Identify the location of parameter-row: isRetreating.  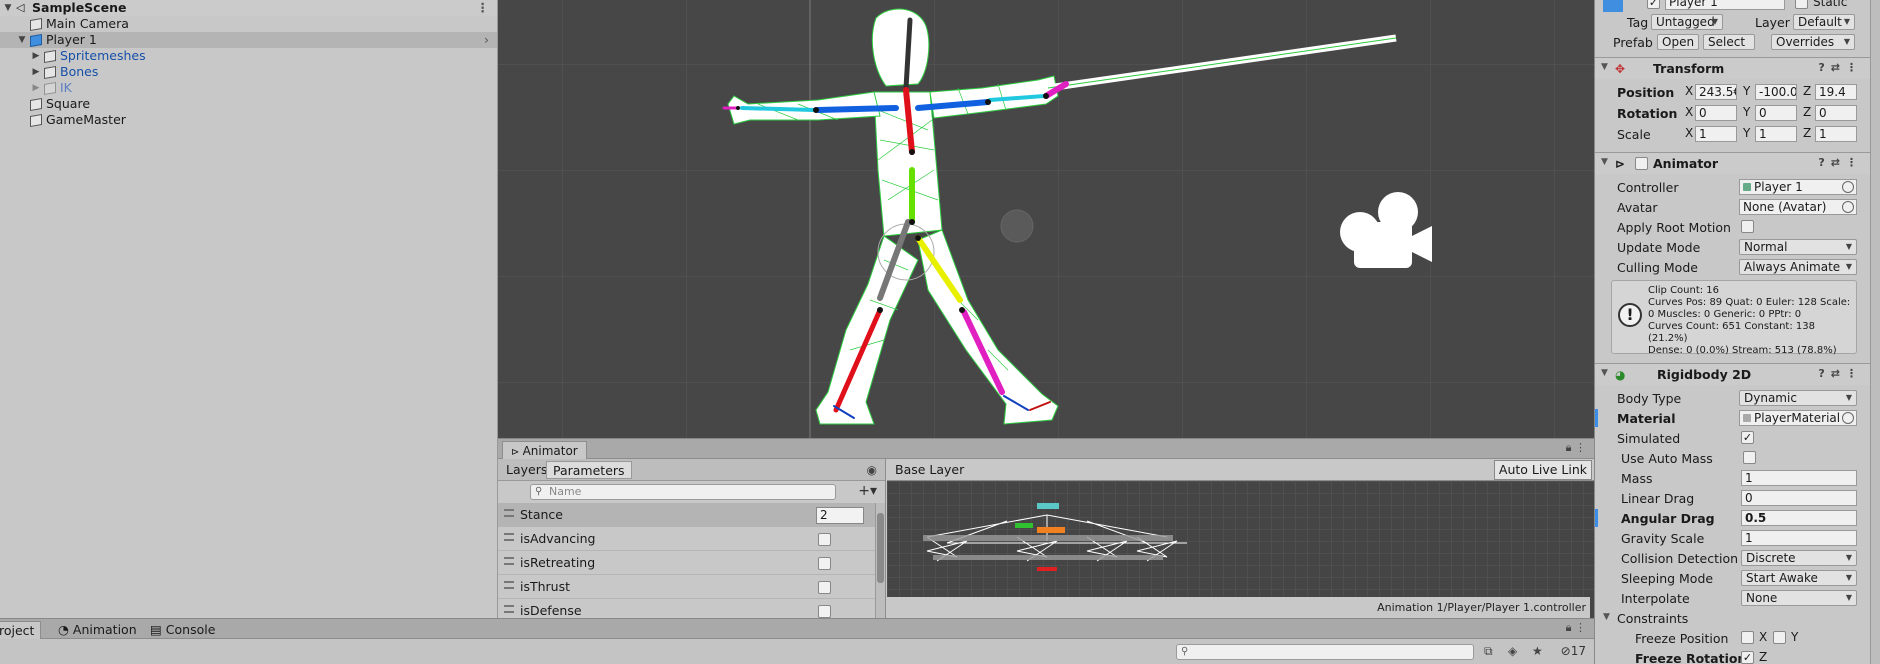
(691, 563).